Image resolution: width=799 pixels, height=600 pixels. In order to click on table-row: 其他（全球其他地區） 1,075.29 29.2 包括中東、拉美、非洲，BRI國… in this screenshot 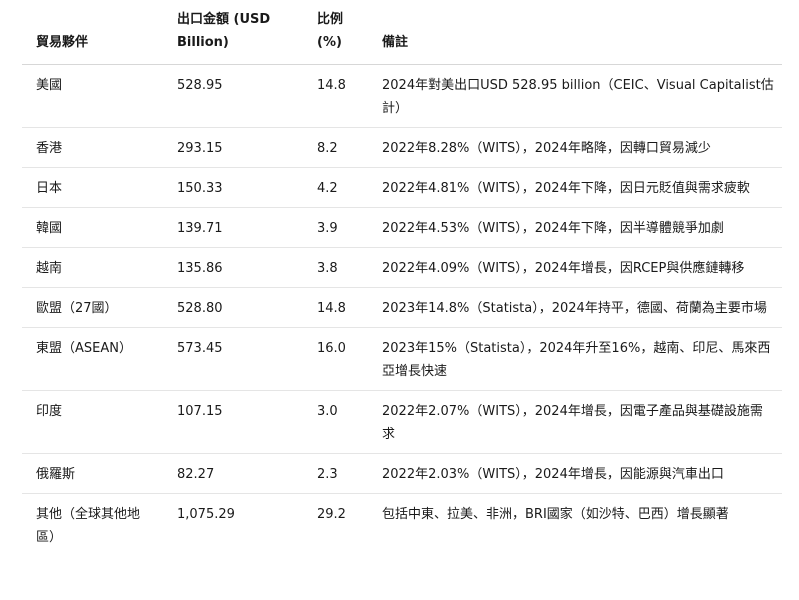, I will do `click(402, 525)`.